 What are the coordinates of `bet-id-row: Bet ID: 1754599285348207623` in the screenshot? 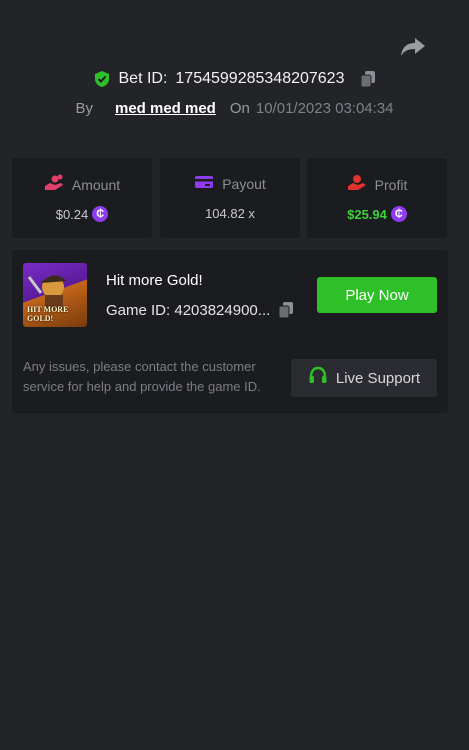 It's located at (234, 79).